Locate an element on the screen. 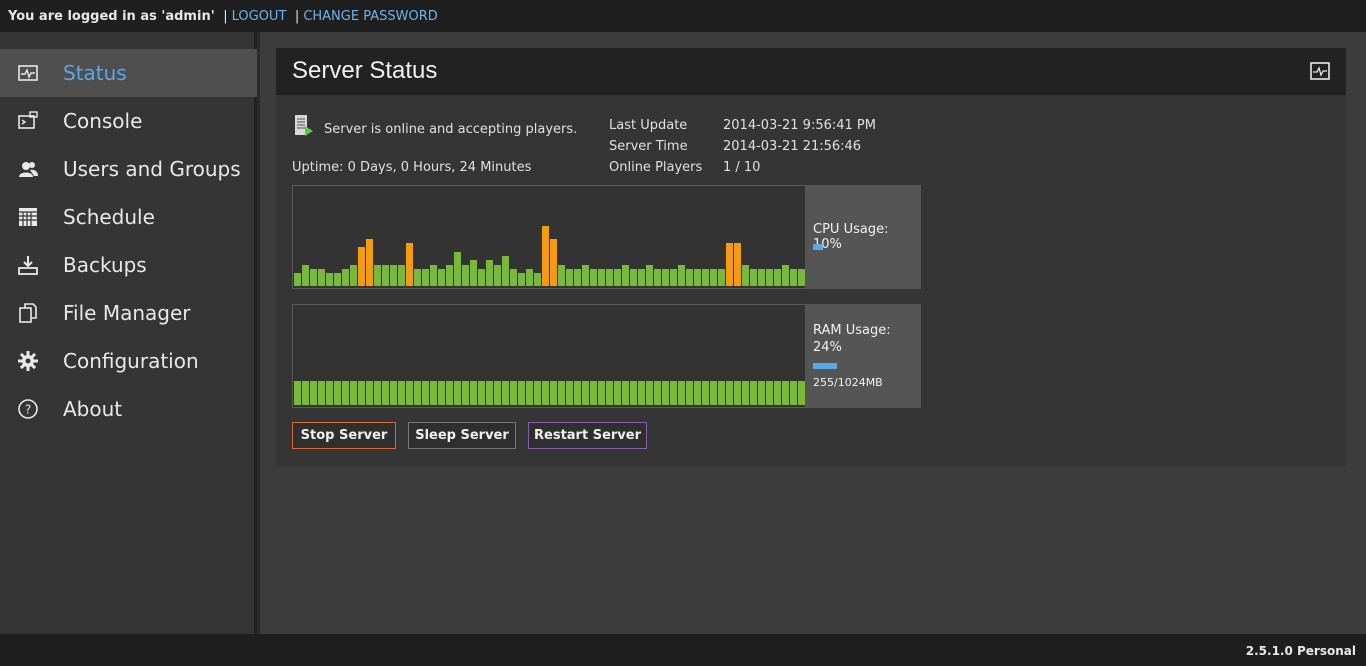 The width and height of the screenshot is (1366, 666). sidebar-item-label: About is located at coordinates (93, 409).